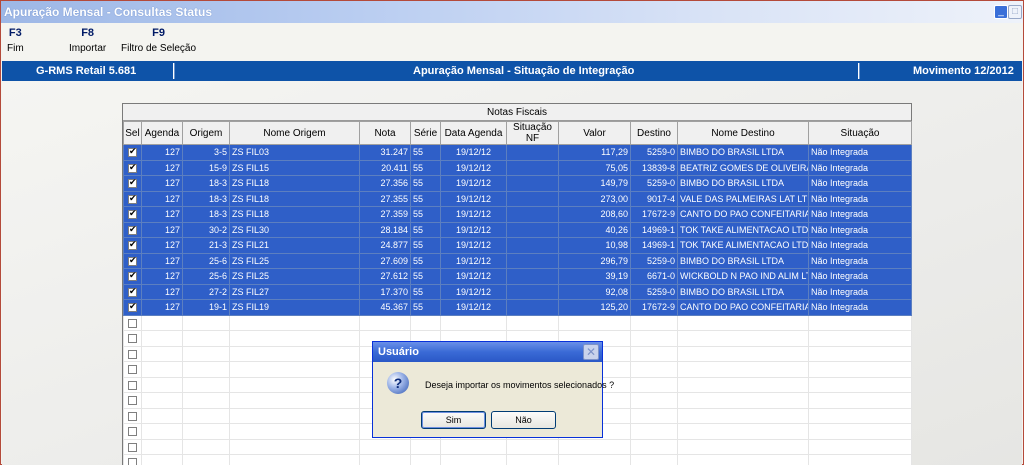 The image size is (1024, 465). Describe the element at coordinates (453, 420) in the screenshot. I see `sim-button: Sim` at that location.